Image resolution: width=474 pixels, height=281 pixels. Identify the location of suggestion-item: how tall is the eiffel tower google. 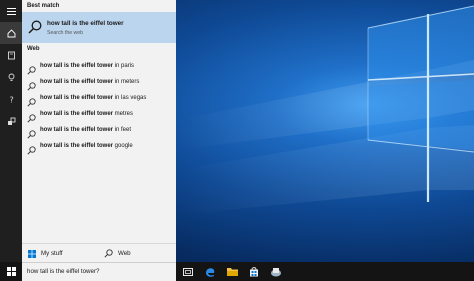
(99, 147).